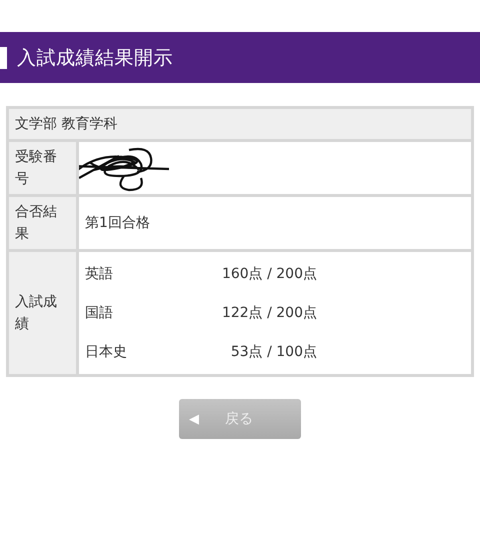 The width and height of the screenshot is (480, 559). Describe the element at coordinates (99, 274) in the screenshot. I see `subject-name: 英語` at that location.